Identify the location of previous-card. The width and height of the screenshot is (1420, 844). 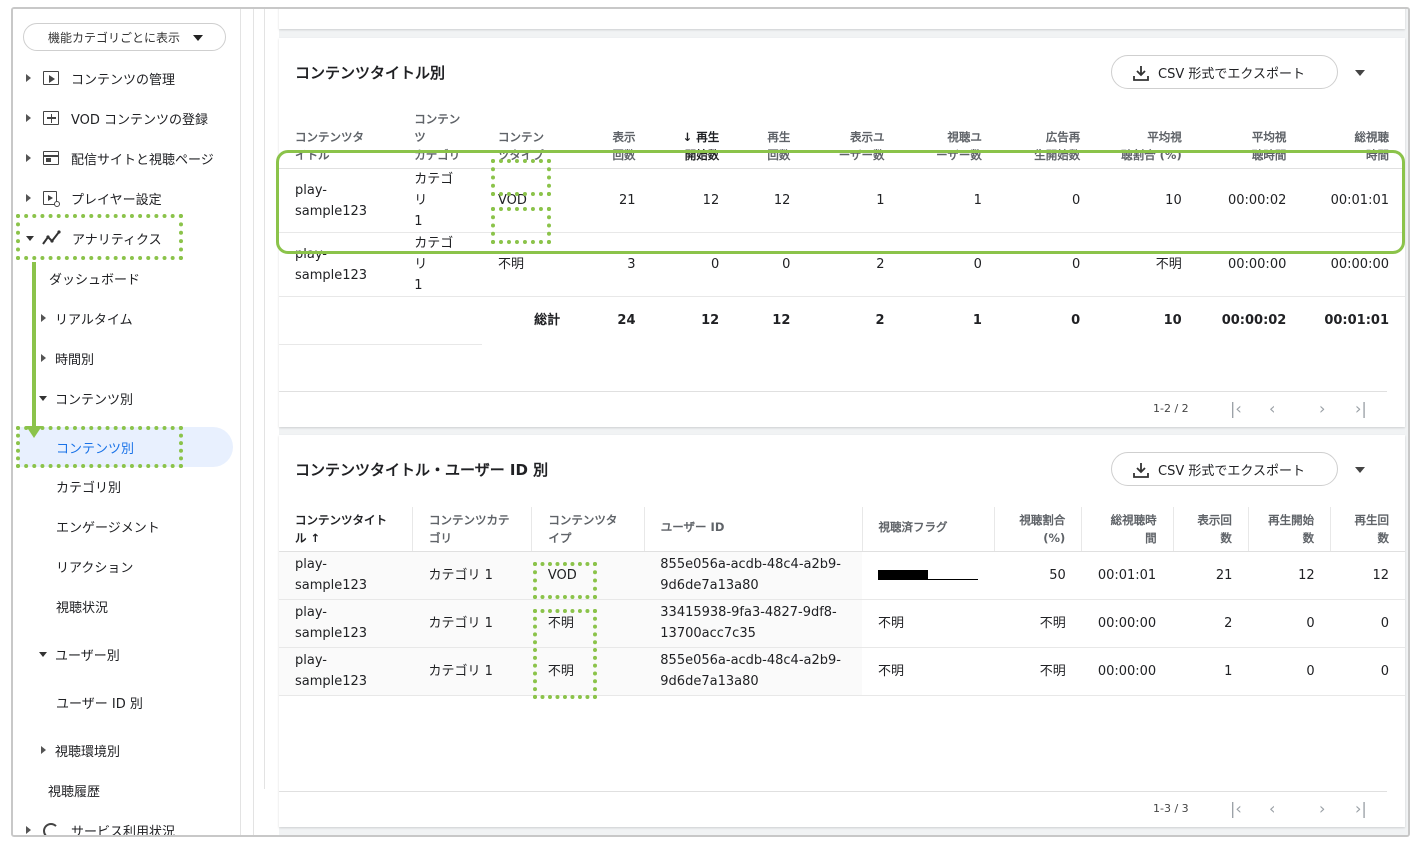
(842, 19).